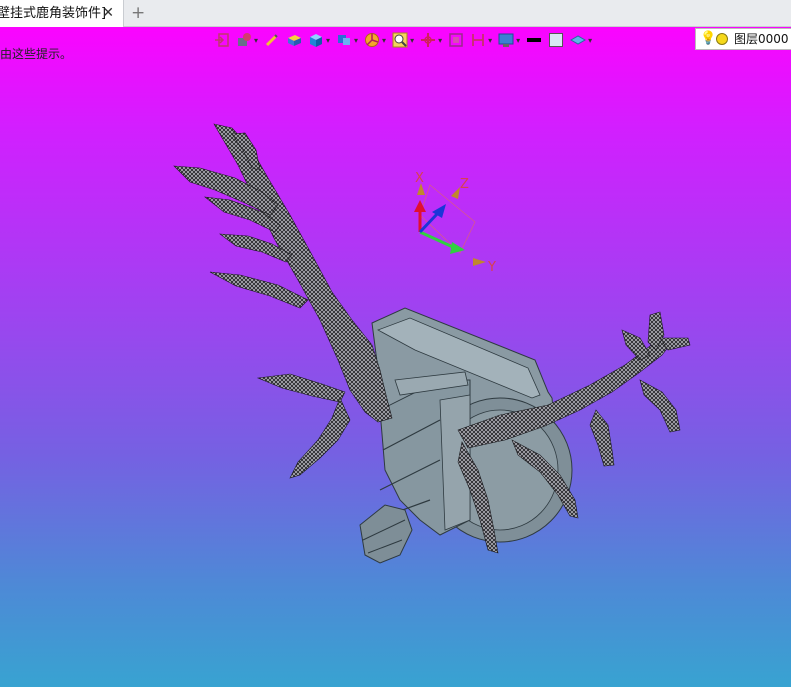 Image resolution: width=791 pixels, height=687 pixels. Describe the element at coordinates (464, 184) in the screenshot. I see `triad-z-label: Z` at that location.